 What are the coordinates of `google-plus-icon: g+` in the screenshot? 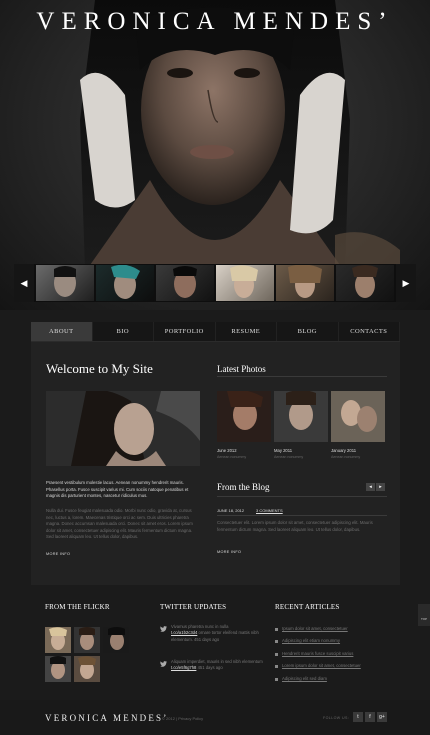 It's located at (382, 717).